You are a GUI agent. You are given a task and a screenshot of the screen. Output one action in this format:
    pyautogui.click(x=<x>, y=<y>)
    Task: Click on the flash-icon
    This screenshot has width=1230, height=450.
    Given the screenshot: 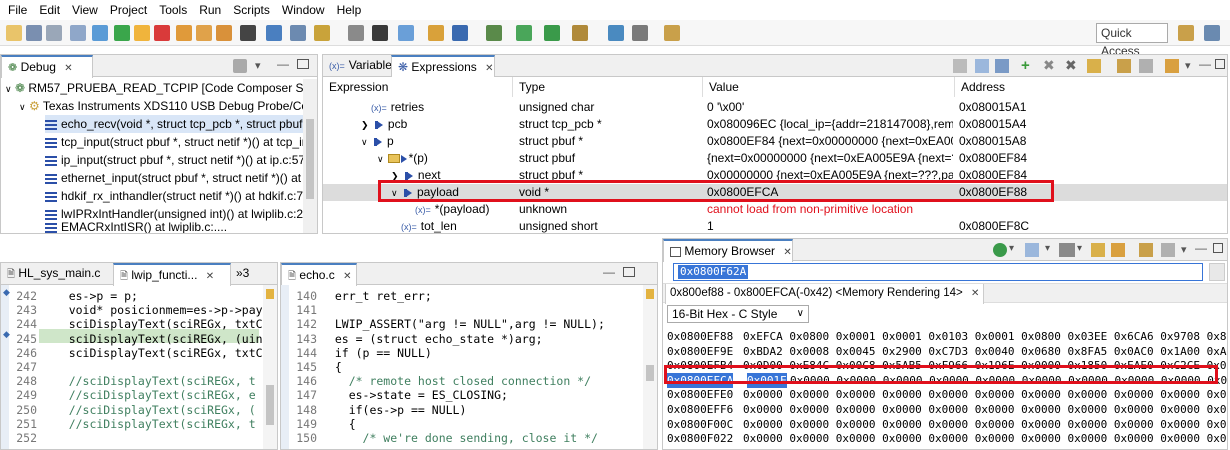 What is the action you would take?
    pyautogui.click(x=356, y=33)
    